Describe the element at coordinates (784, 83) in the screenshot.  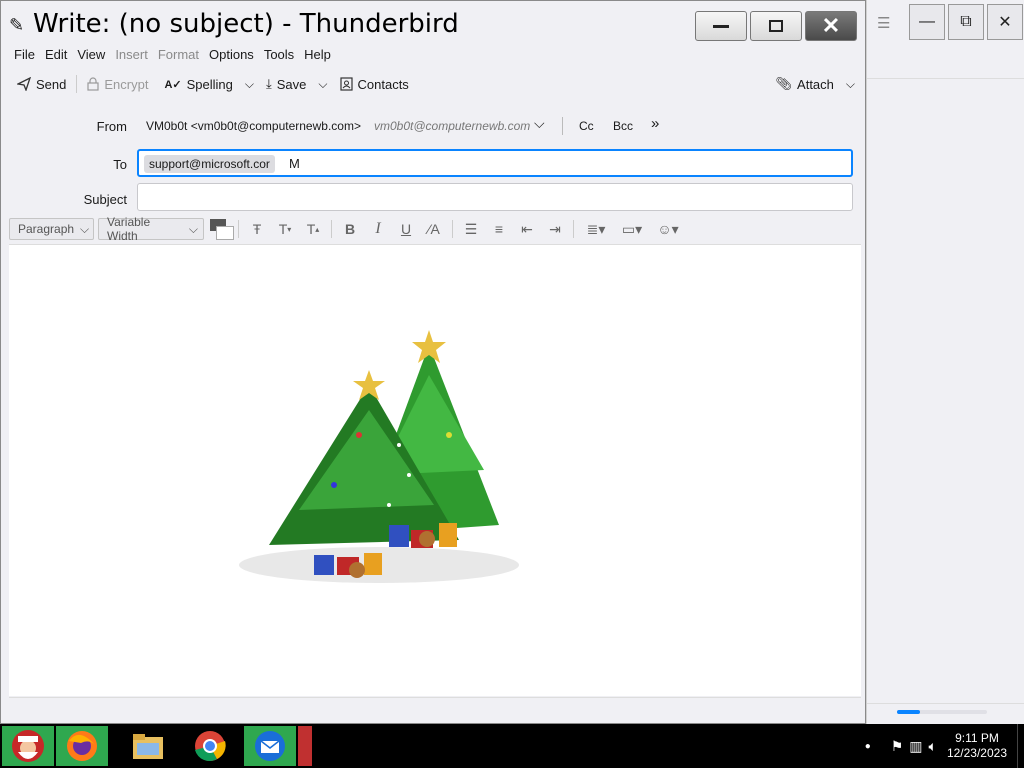
I see `paperclip-icon: 📎︎` at that location.